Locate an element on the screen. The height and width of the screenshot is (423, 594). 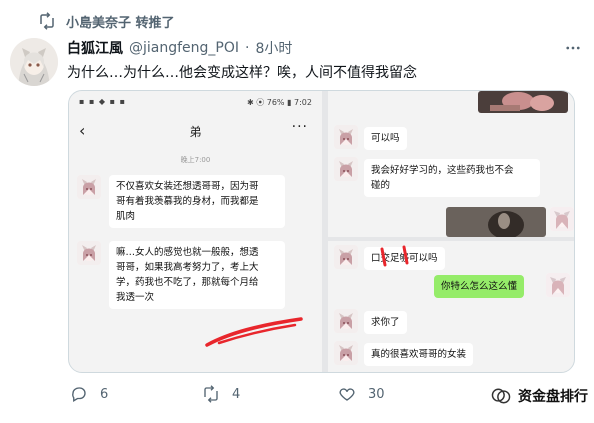
bubble-line: 学，药我也不吃了，那就每个月给 is located at coordinates (187, 282).